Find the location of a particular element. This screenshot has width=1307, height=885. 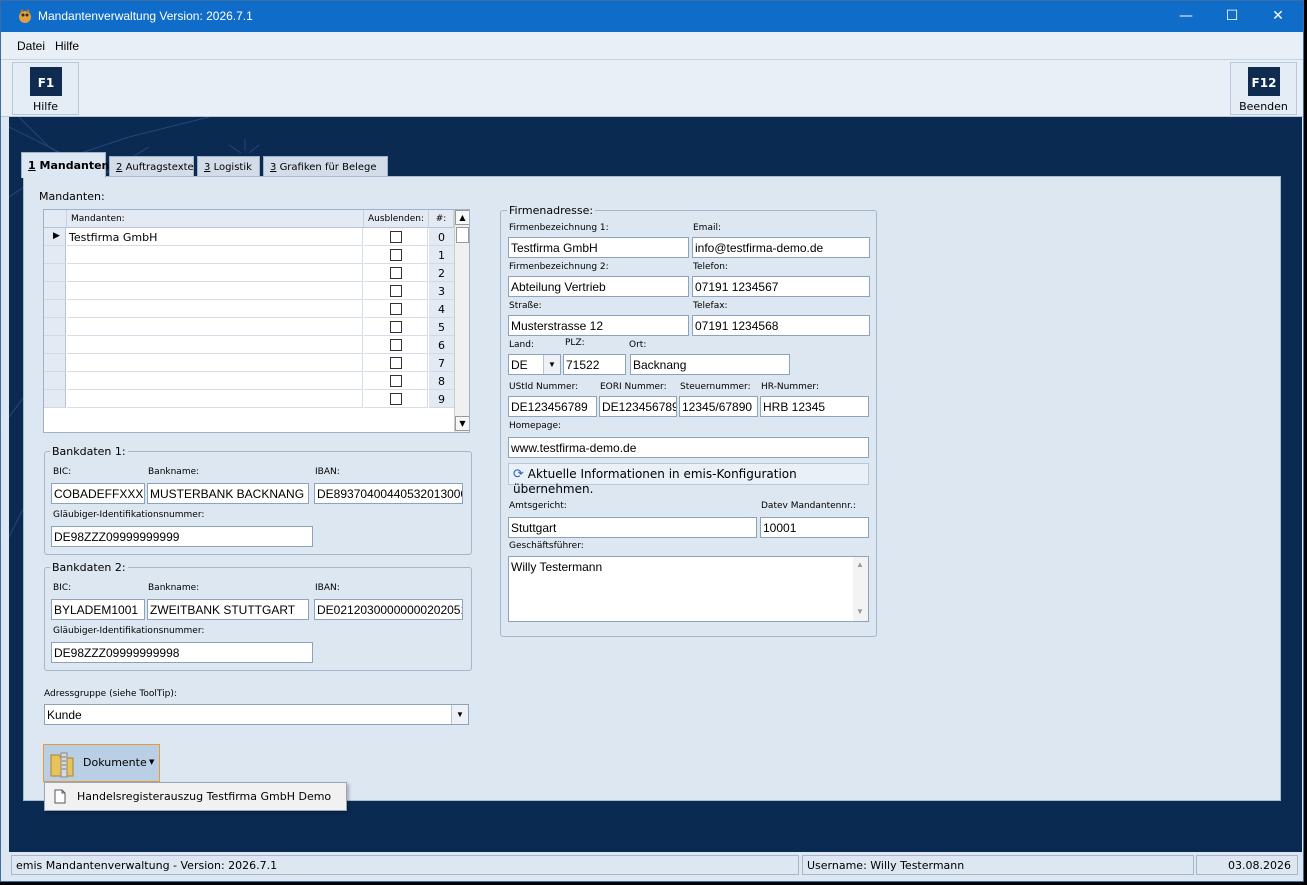

street-field: Musterstrasse 12 is located at coordinates (598, 325).